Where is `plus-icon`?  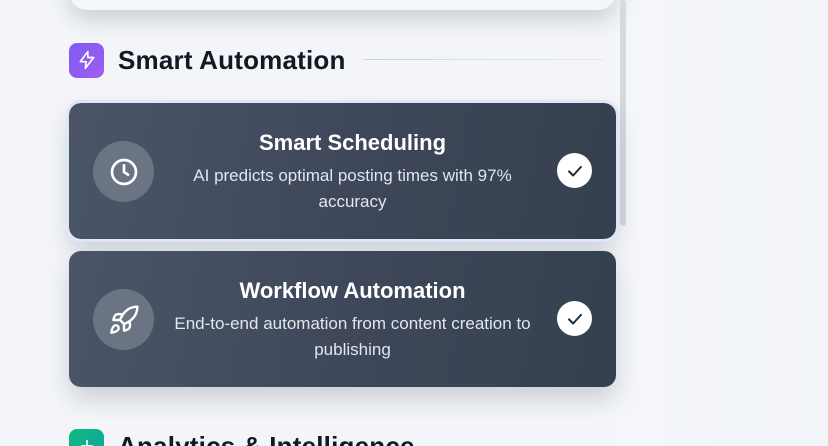 plus-icon is located at coordinates (86, 437).